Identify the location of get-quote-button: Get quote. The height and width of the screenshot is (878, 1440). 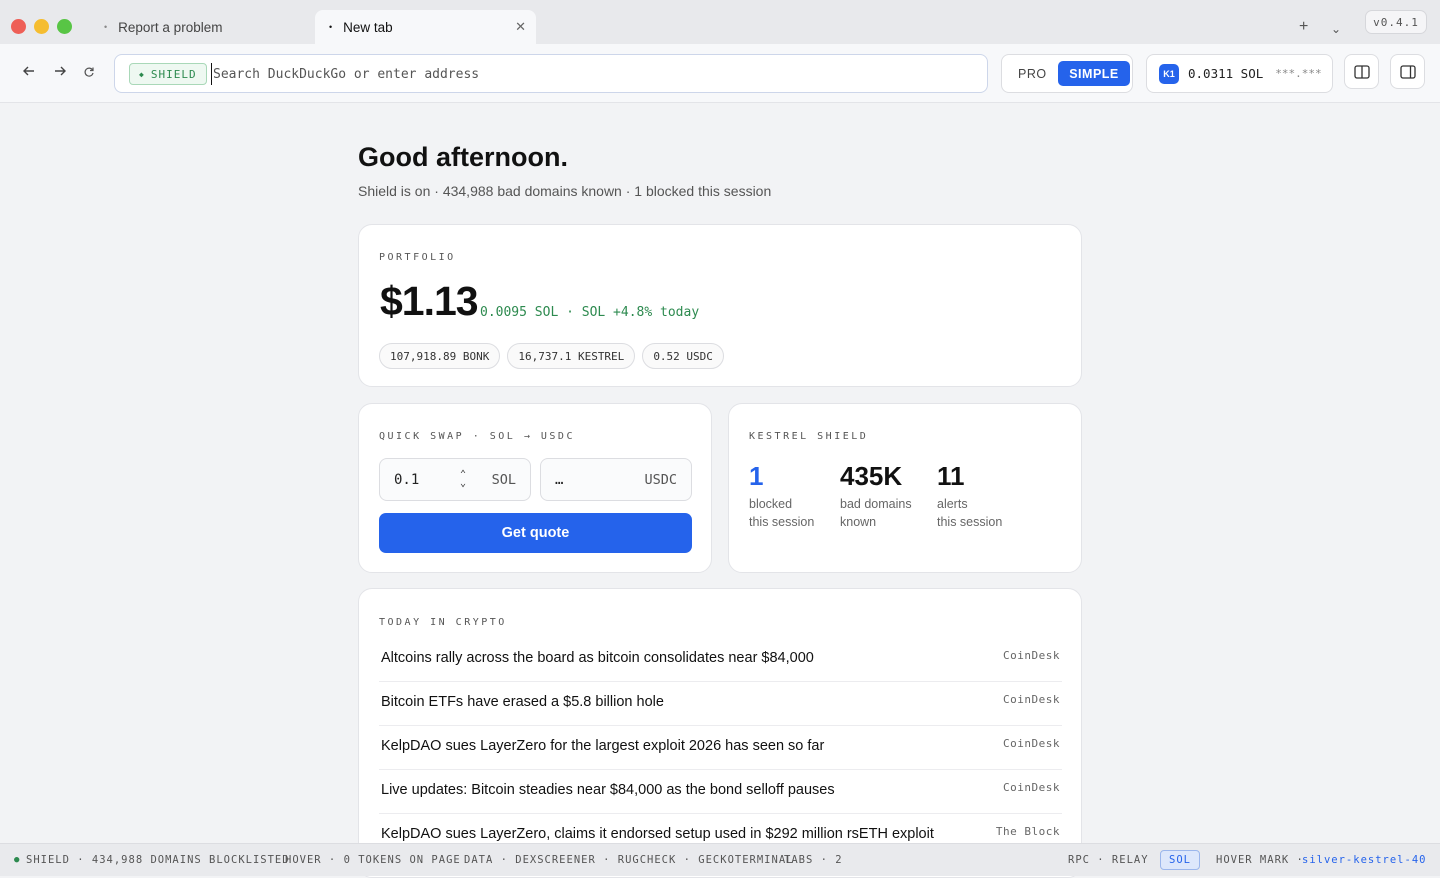
(535, 533).